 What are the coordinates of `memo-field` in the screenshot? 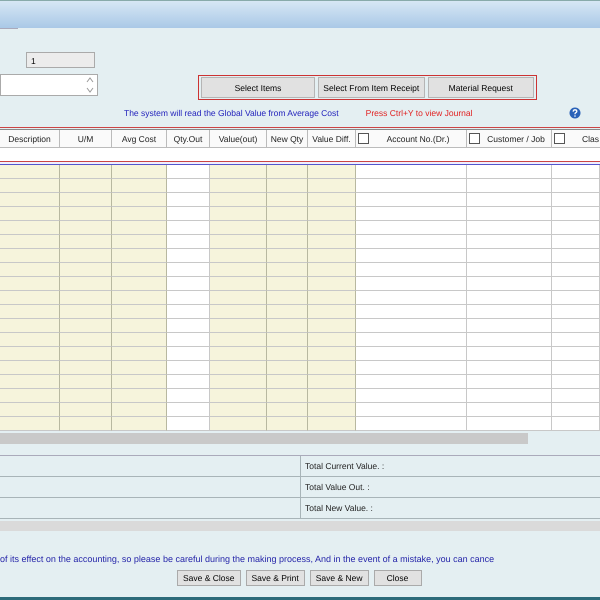 It's located at (49, 85).